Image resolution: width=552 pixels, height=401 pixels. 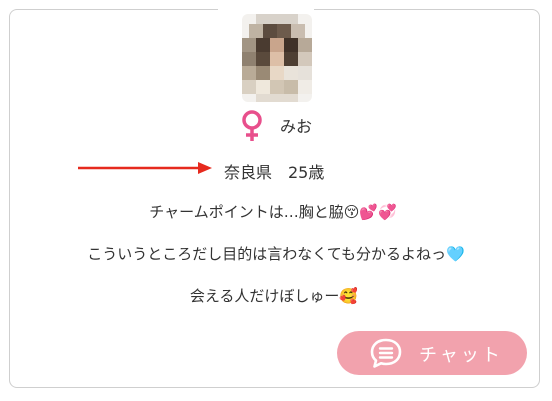 I want to click on avatar, so click(x=277, y=58).